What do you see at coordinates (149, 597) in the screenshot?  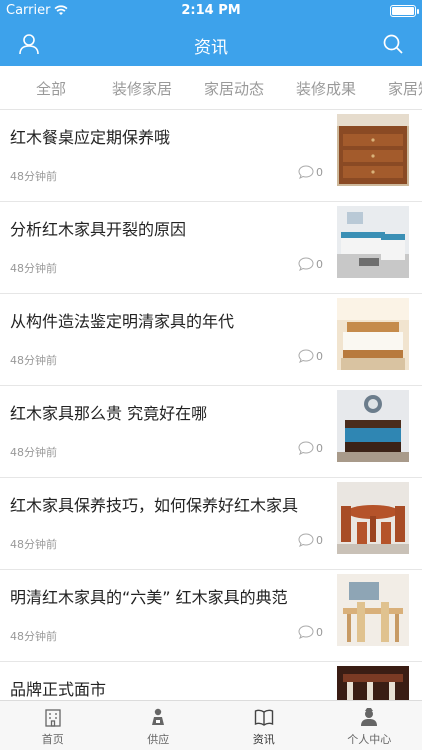 I see `article-title: 明清红木家具的“六美” 红木家具的典范` at bounding box center [149, 597].